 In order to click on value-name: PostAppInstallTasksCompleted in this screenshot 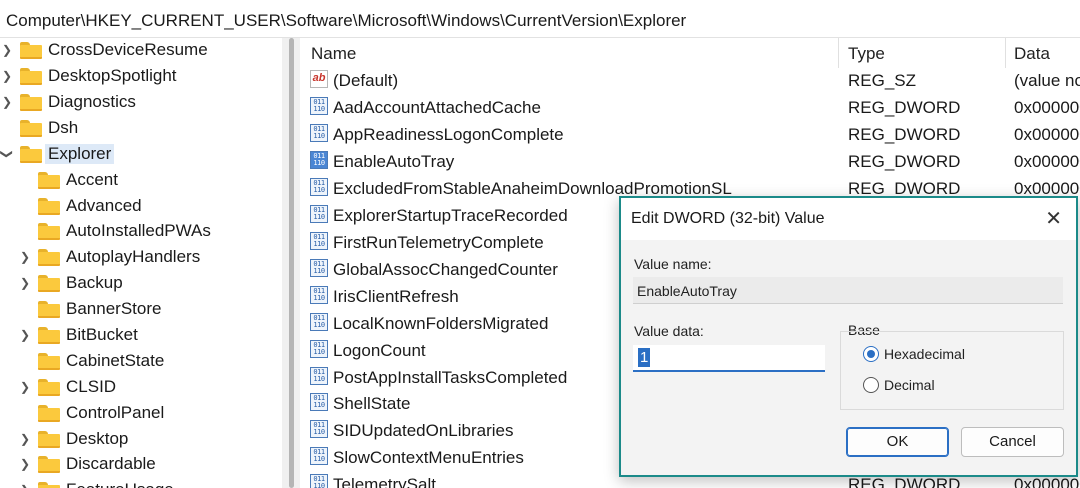, I will do `click(450, 377)`.